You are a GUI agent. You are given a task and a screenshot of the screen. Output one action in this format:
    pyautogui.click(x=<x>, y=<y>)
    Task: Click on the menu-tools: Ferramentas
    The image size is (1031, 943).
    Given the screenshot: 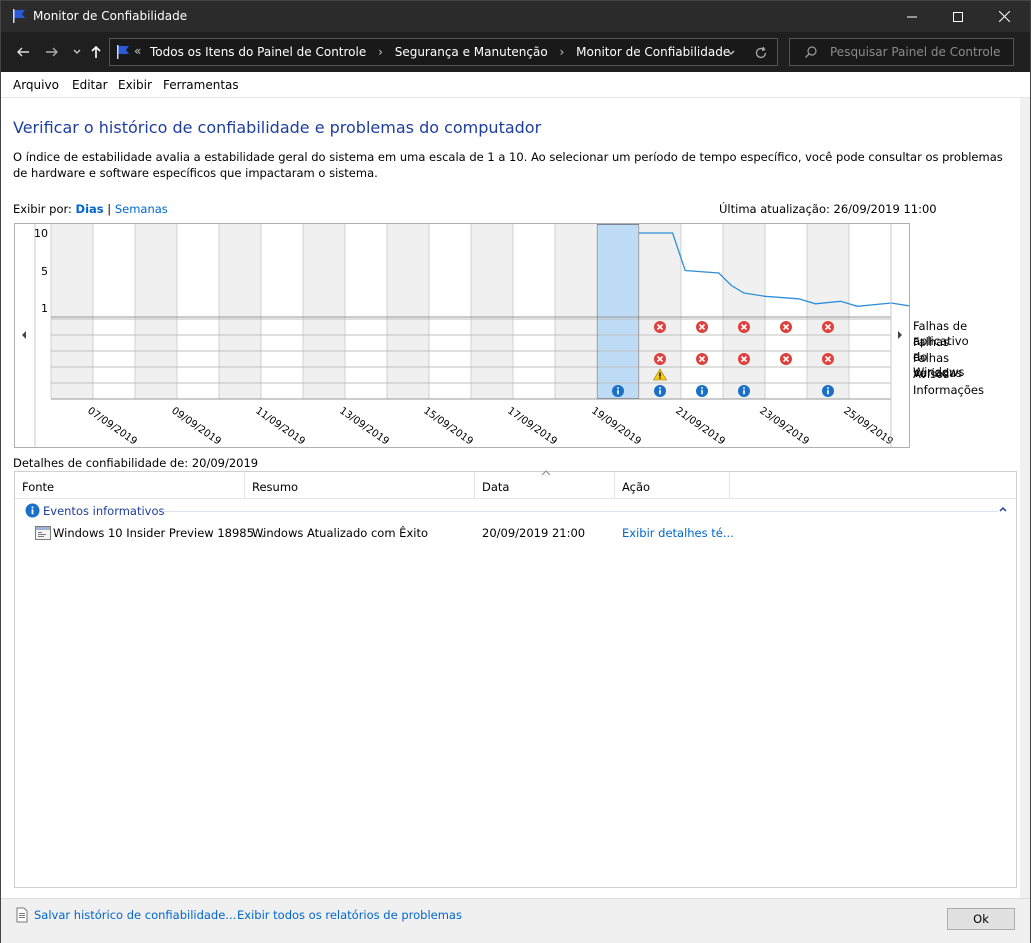 What is the action you would take?
    pyautogui.click(x=201, y=85)
    